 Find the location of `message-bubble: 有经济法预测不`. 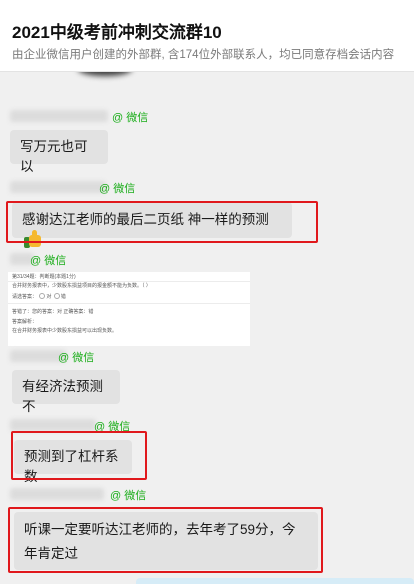

message-bubble: 有经济法预测不 is located at coordinates (66, 392).